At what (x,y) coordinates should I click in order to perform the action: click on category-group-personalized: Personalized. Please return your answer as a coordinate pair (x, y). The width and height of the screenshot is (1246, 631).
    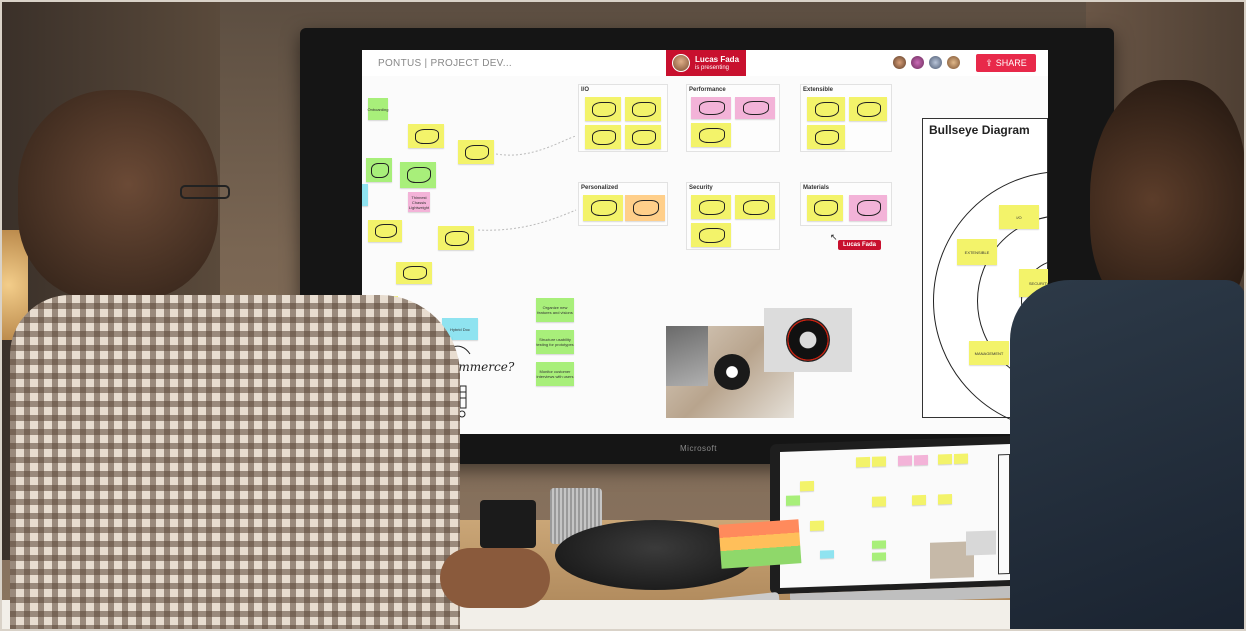
    Looking at the image, I should click on (623, 204).